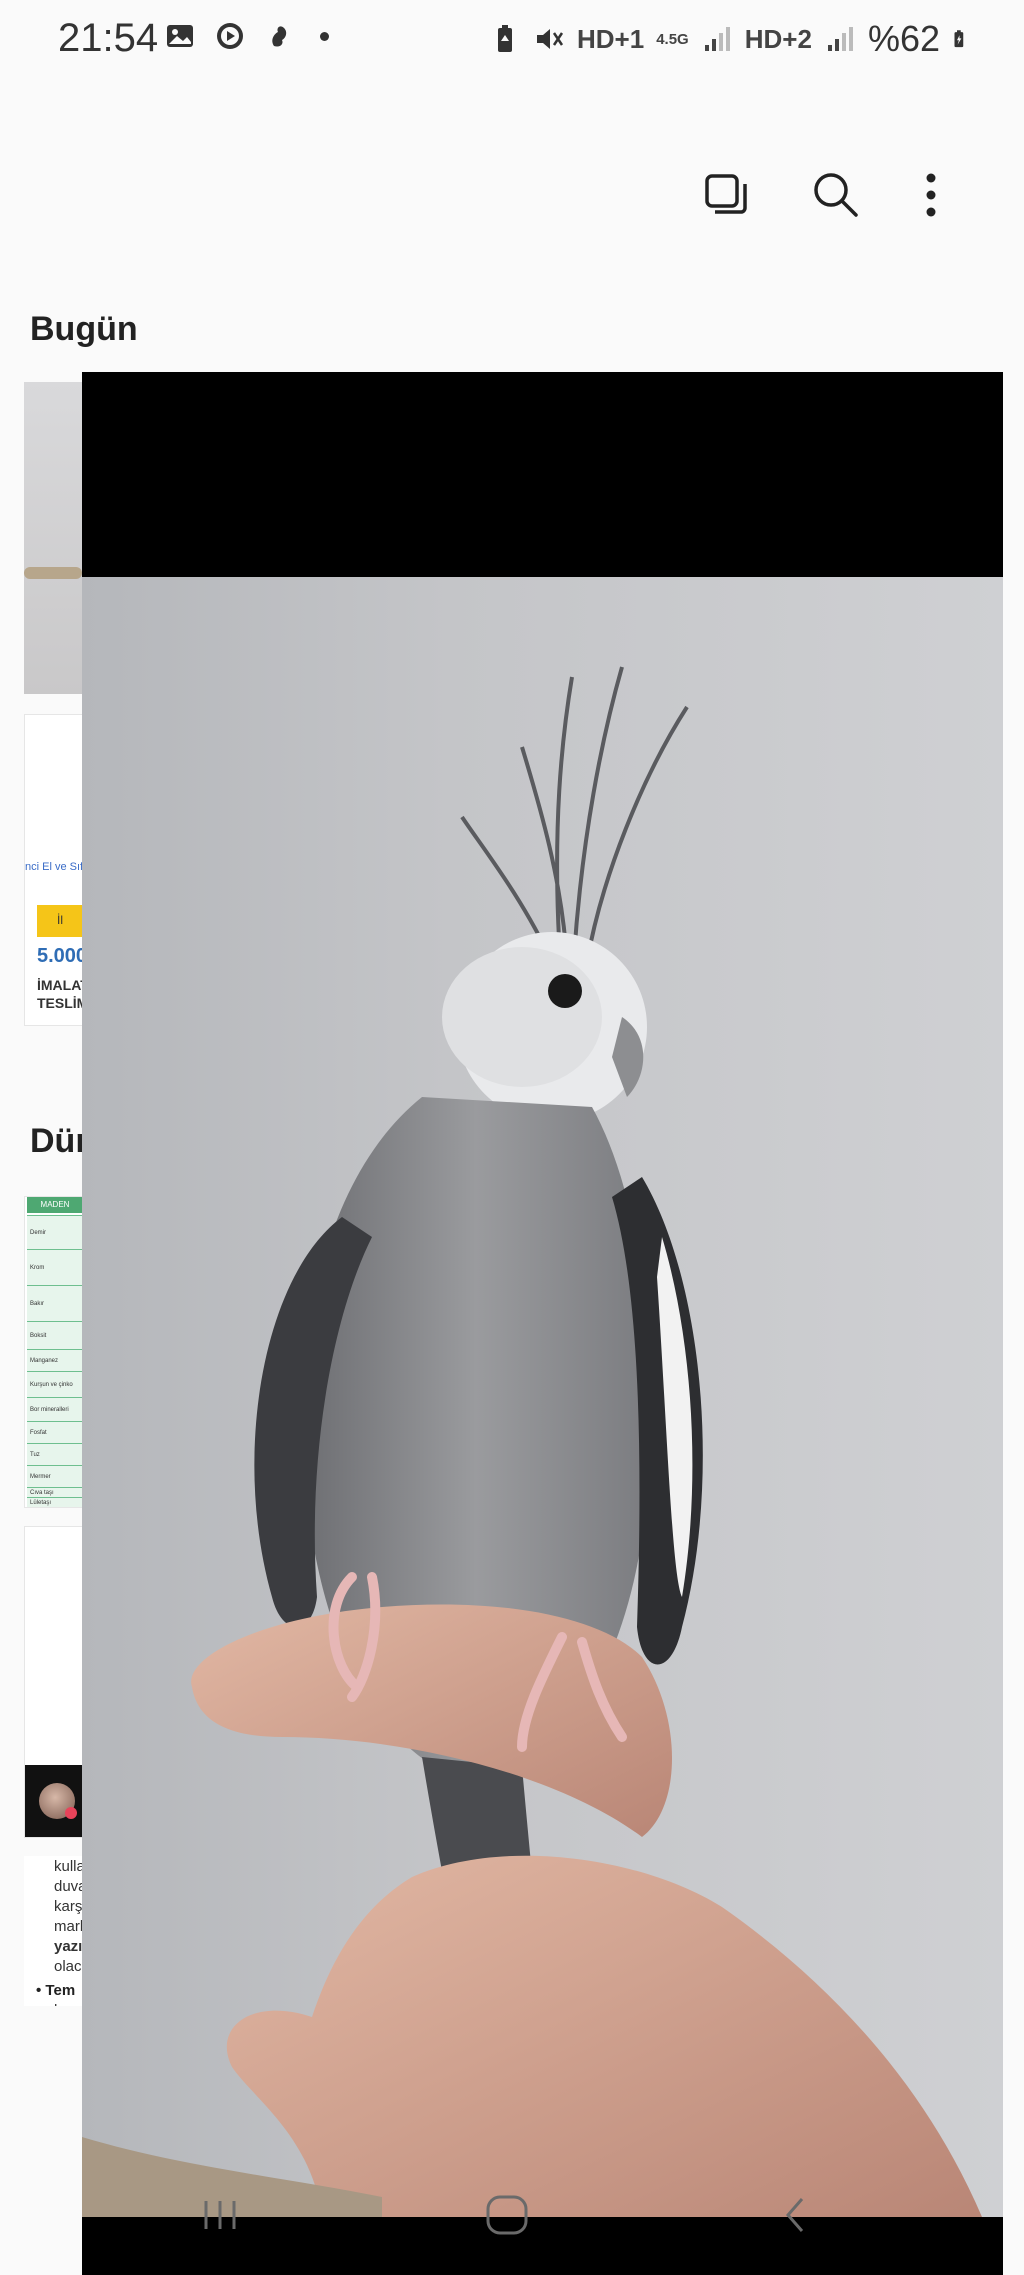  Describe the element at coordinates (54, 867) in the screenshot. I see `listing-tag: nci El ve Sıfı` at that location.